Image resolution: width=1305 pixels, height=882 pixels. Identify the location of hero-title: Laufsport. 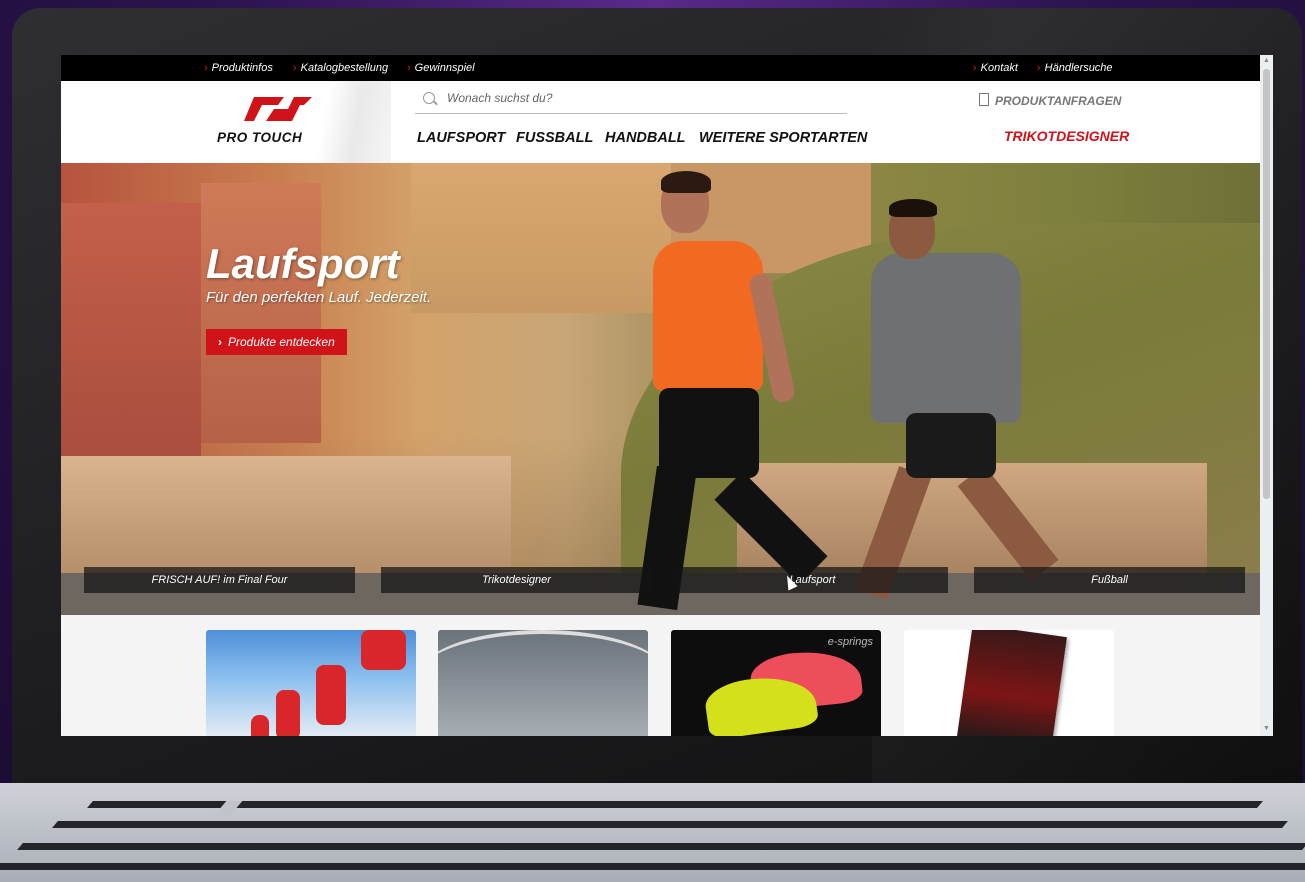
(303, 263).